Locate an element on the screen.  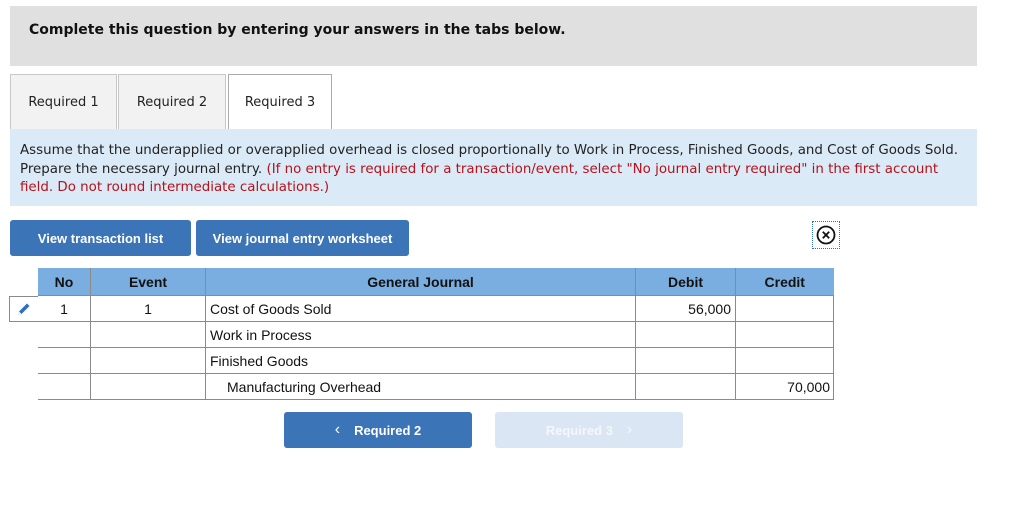
column-header-general-journal: General Journal is located at coordinates (420, 282).